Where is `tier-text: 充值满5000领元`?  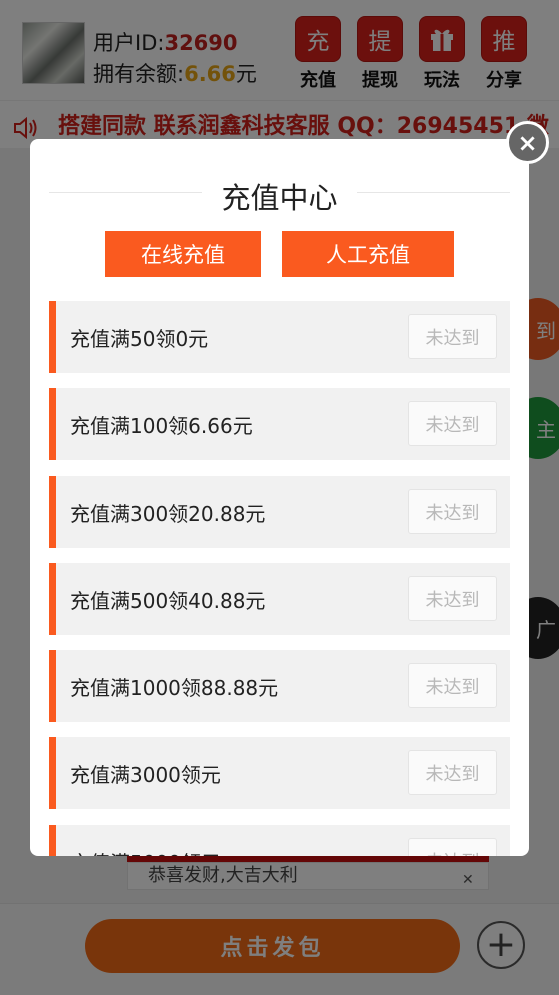
tier-text: 充值满5000领元 is located at coordinates (145, 851).